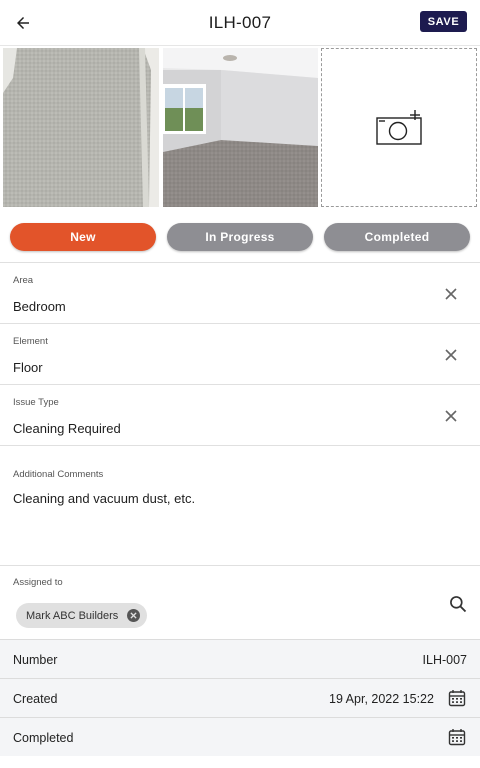 The width and height of the screenshot is (480, 768). Describe the element at coordinates (30, 341) in the screenshot. I see `element-label: Element` at that location.